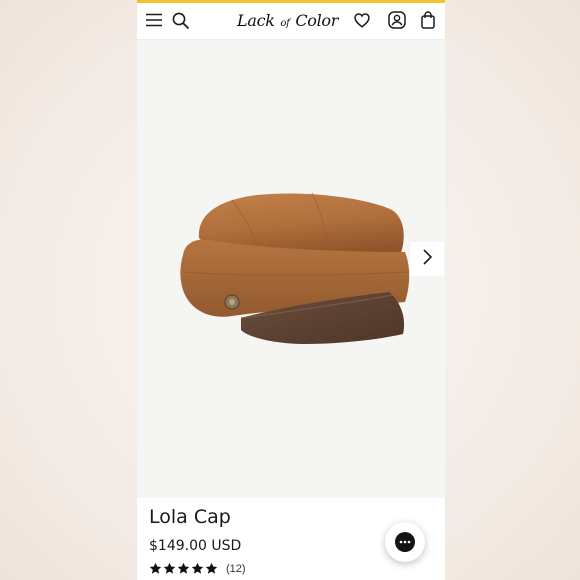  I want to click on rating-stars, so click(183, 568).